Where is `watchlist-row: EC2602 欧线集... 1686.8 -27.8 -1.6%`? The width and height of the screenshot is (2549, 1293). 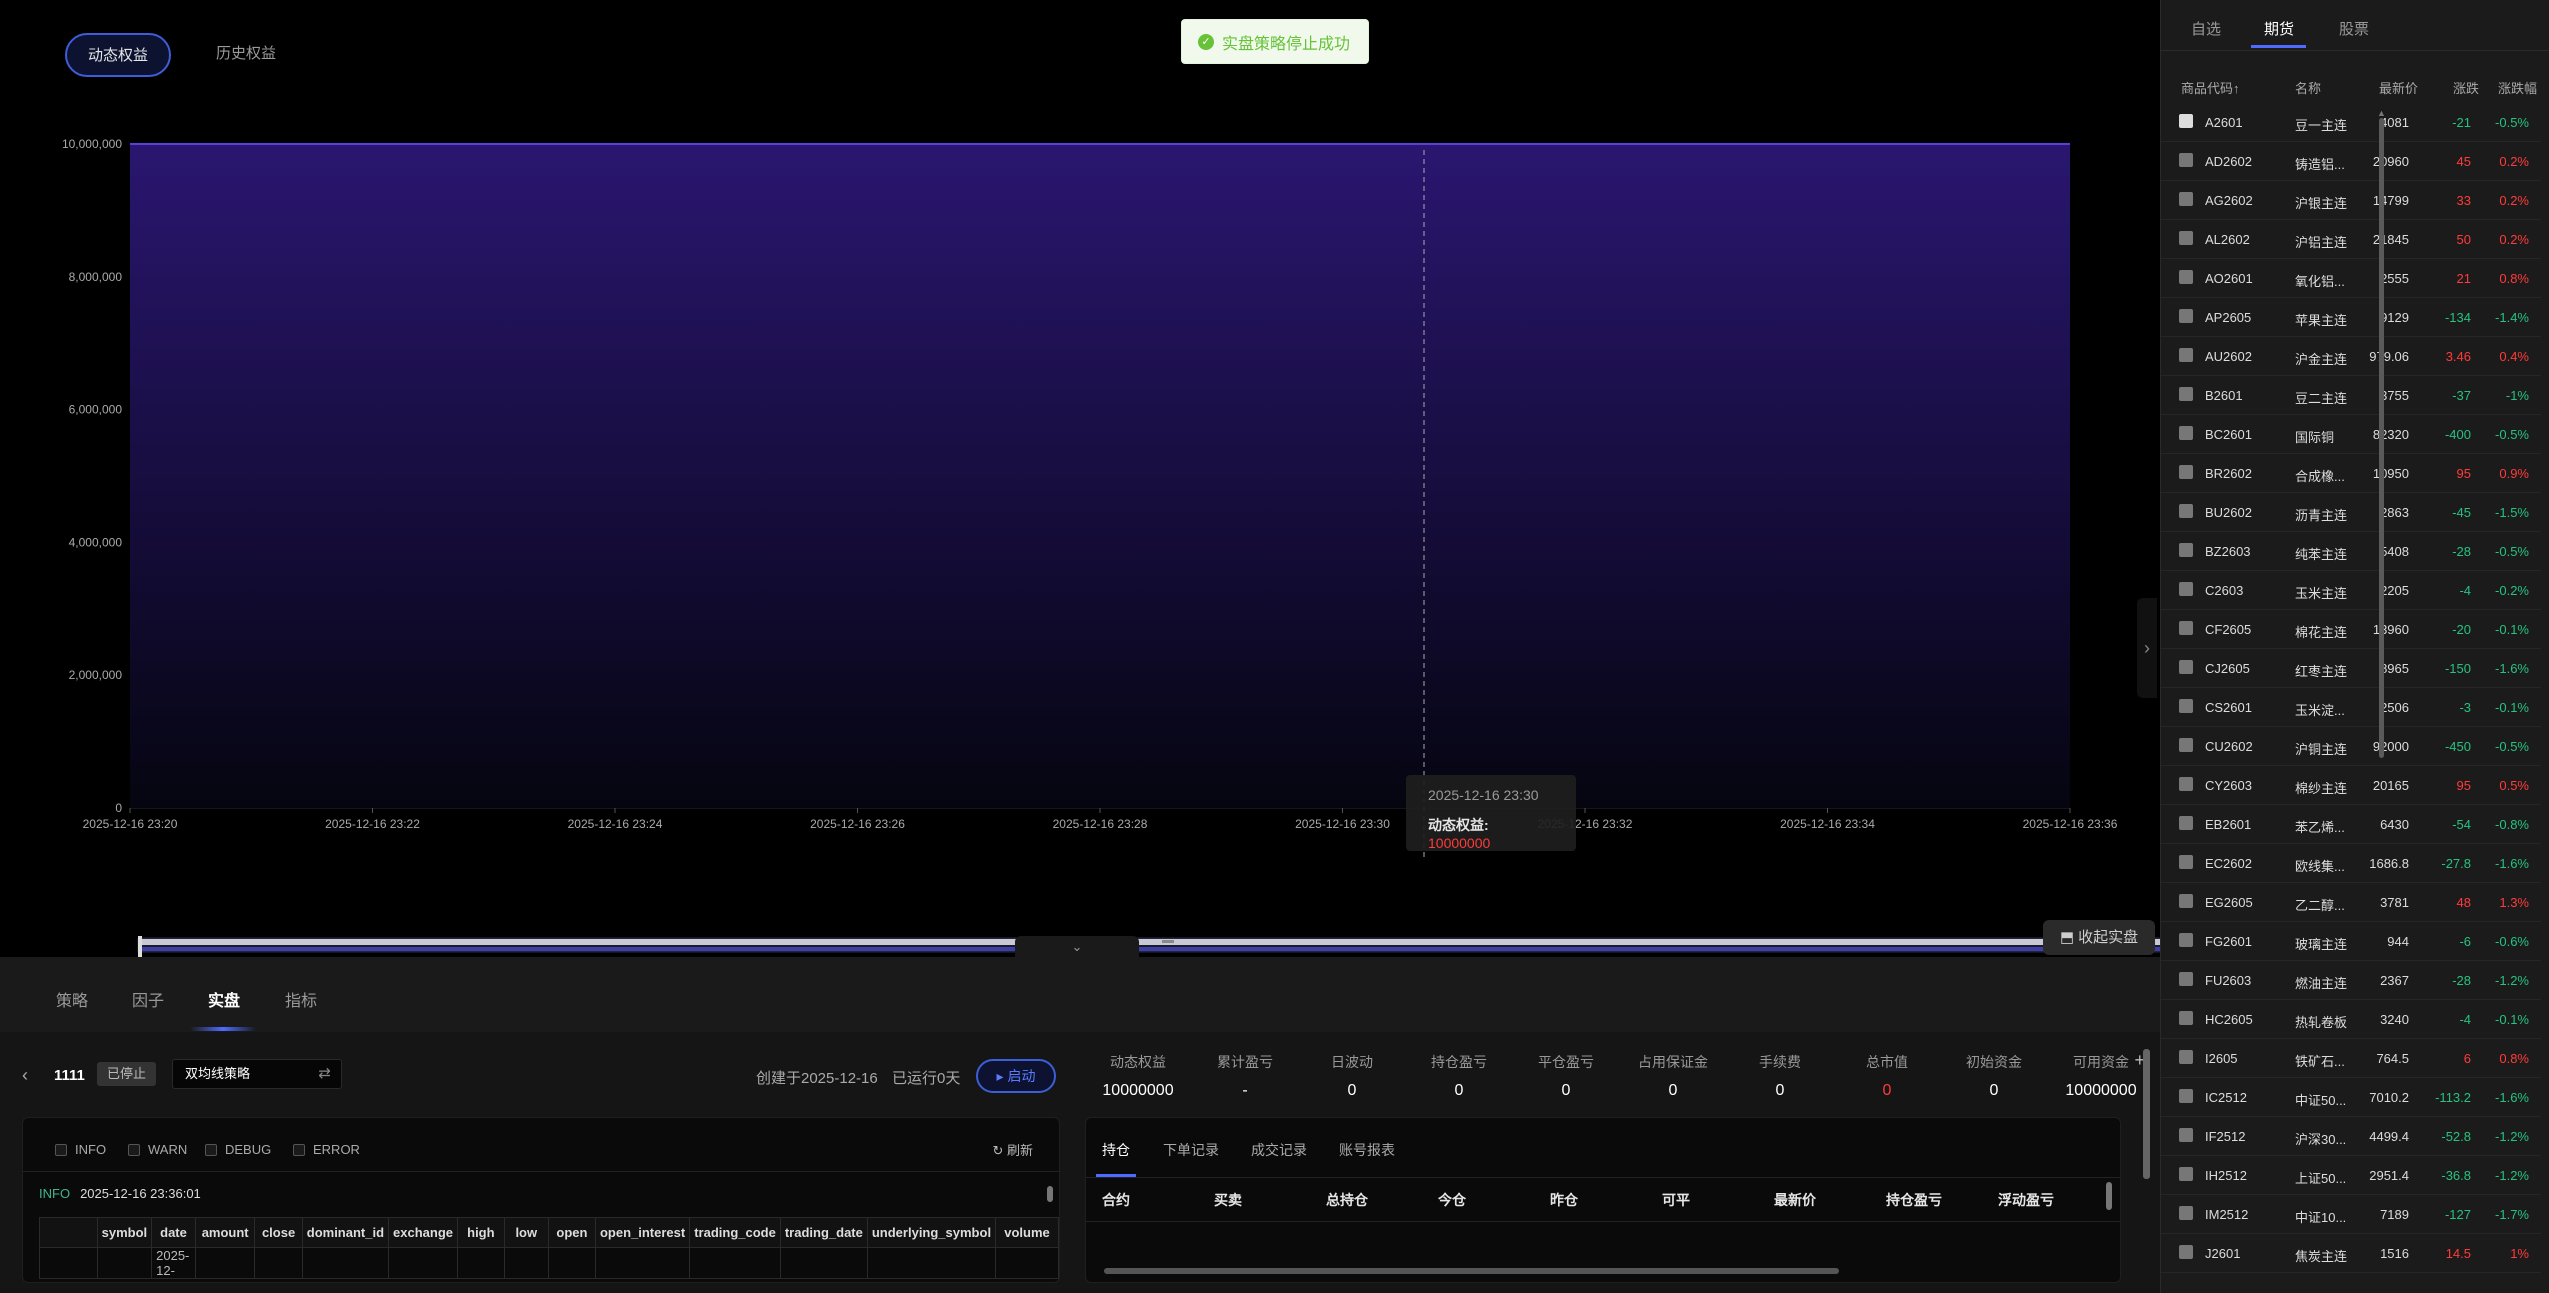
watchlist-row: EC2602 欧线集... 1686.8 -27.8 -1.6% is located at coordinates (2351, 863).